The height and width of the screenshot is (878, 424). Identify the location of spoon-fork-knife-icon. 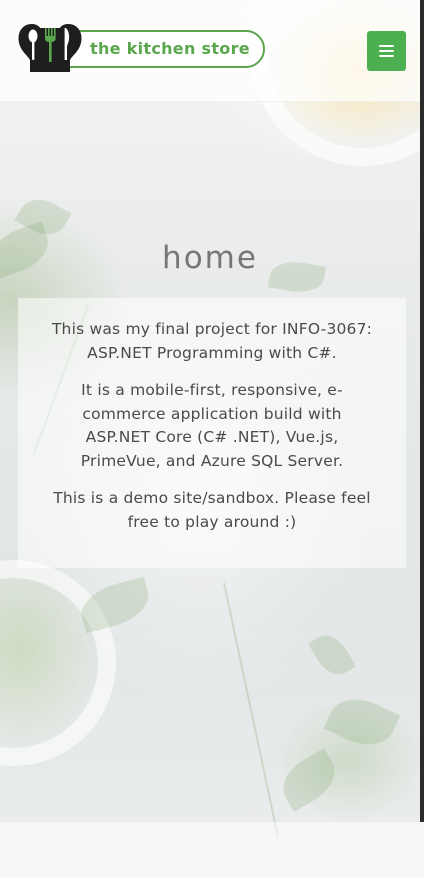
(50, 48).